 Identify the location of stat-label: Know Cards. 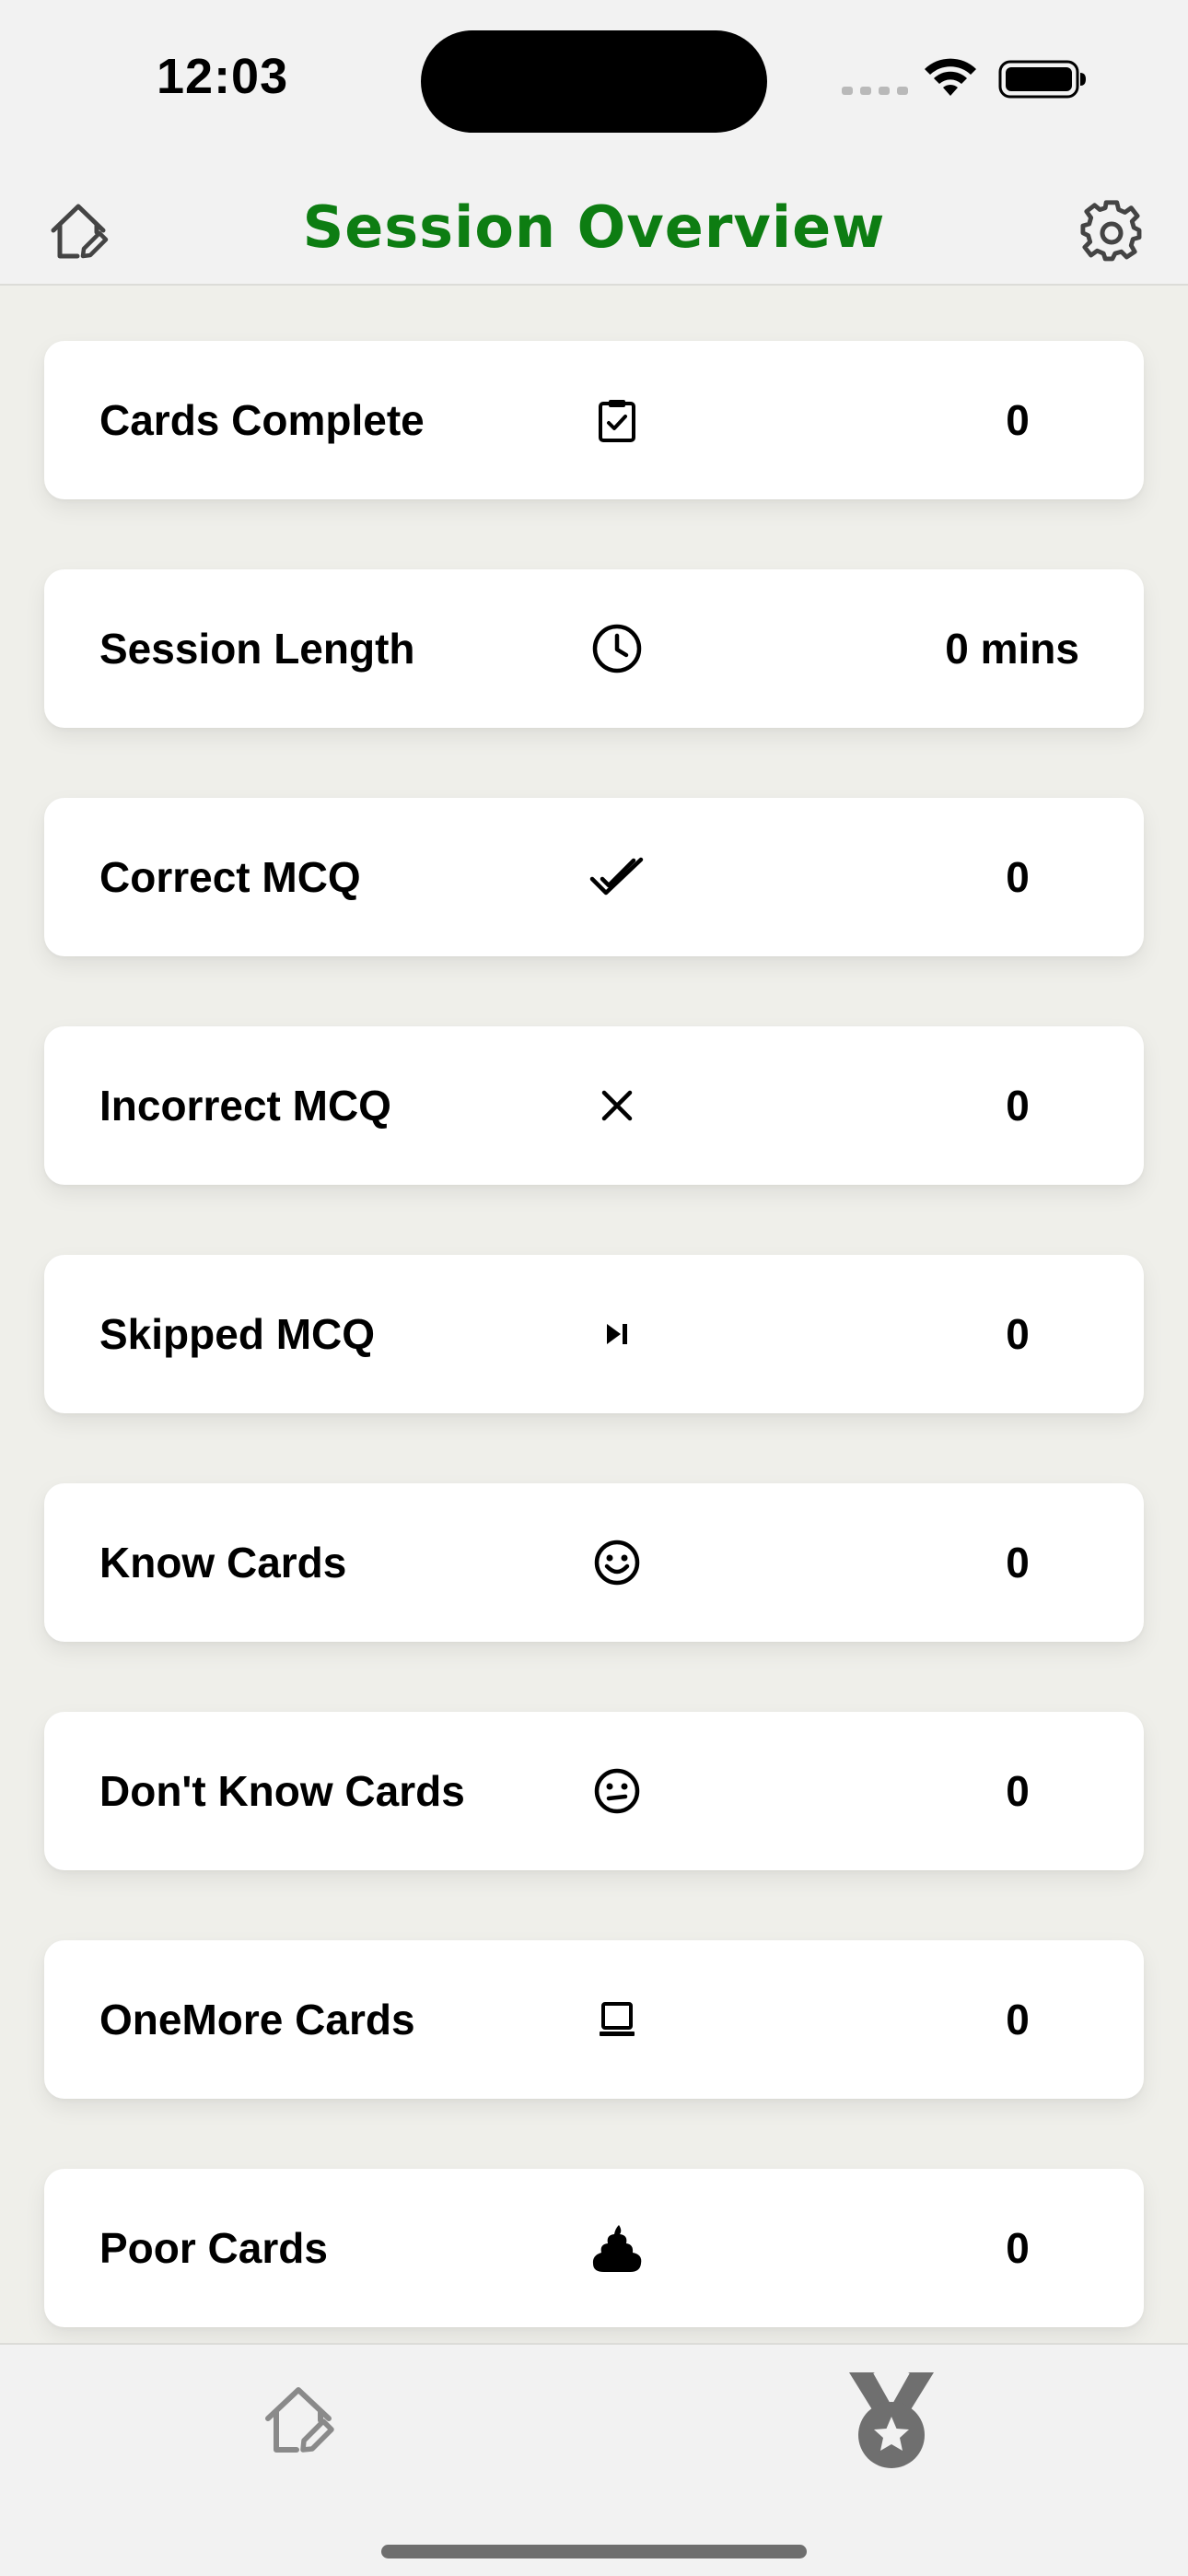
(223, 1563).